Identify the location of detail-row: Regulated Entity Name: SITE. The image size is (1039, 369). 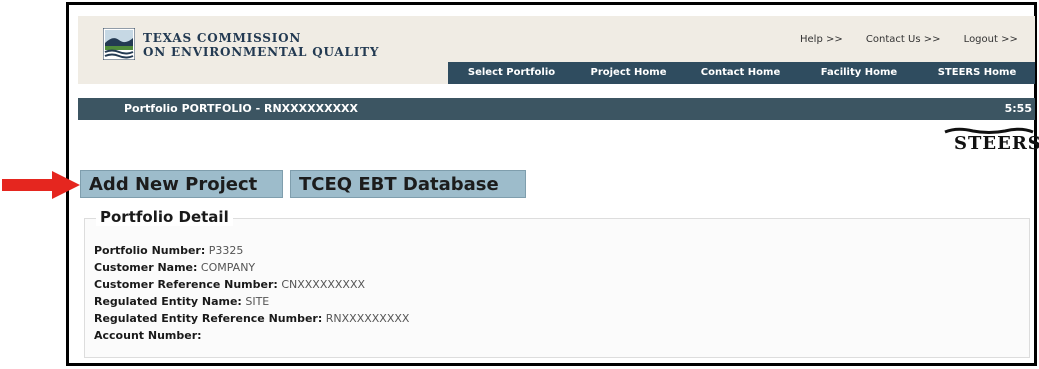
(251, 301).